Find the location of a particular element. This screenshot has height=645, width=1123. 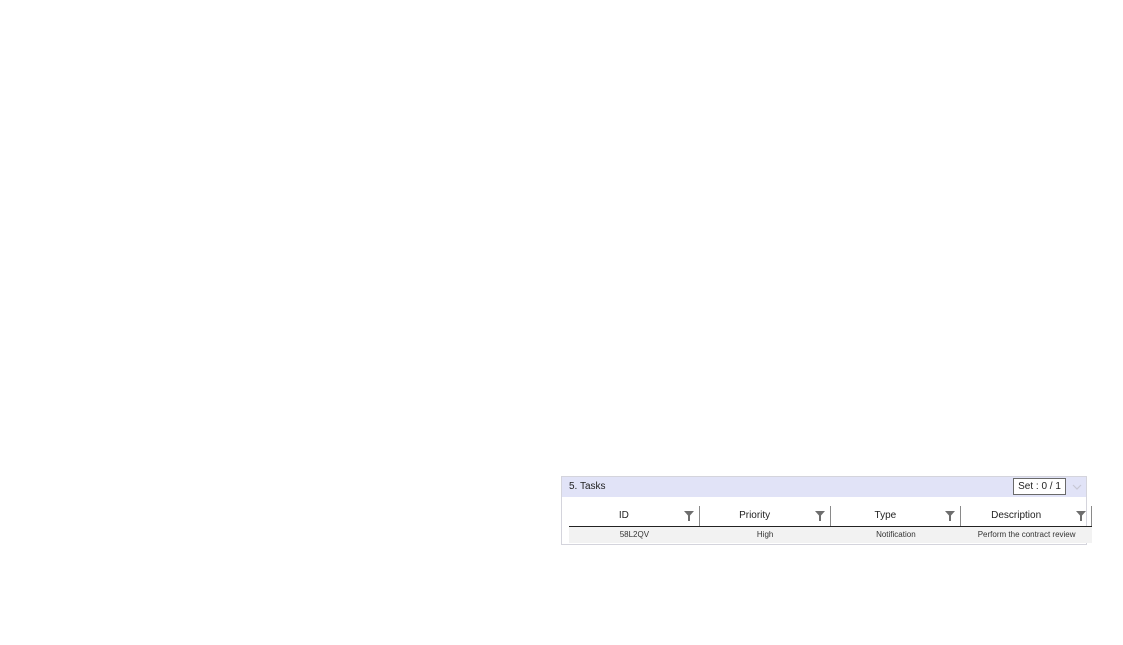

column-header-id: ID is located at coordinates (634, 516).